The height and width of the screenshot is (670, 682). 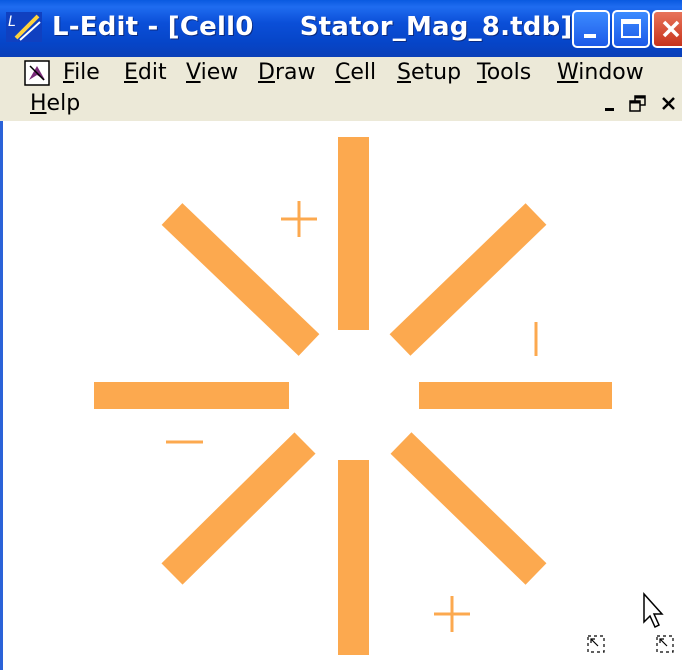 I want to click on pole-west, so click(x=191, y=395).